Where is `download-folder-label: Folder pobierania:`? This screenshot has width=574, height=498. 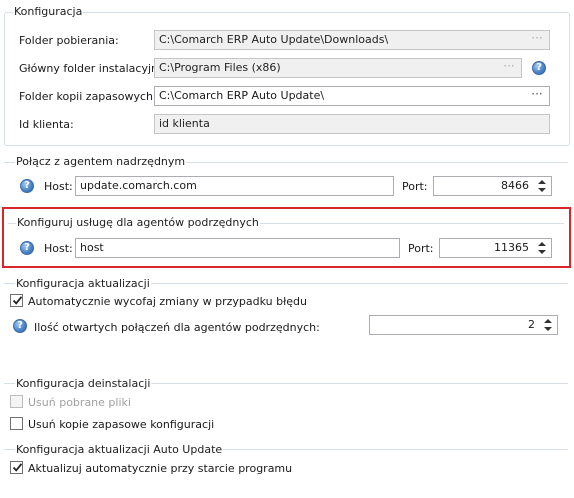
download-folder-label: Folder pobierania: is located at coordinates (69, 40).